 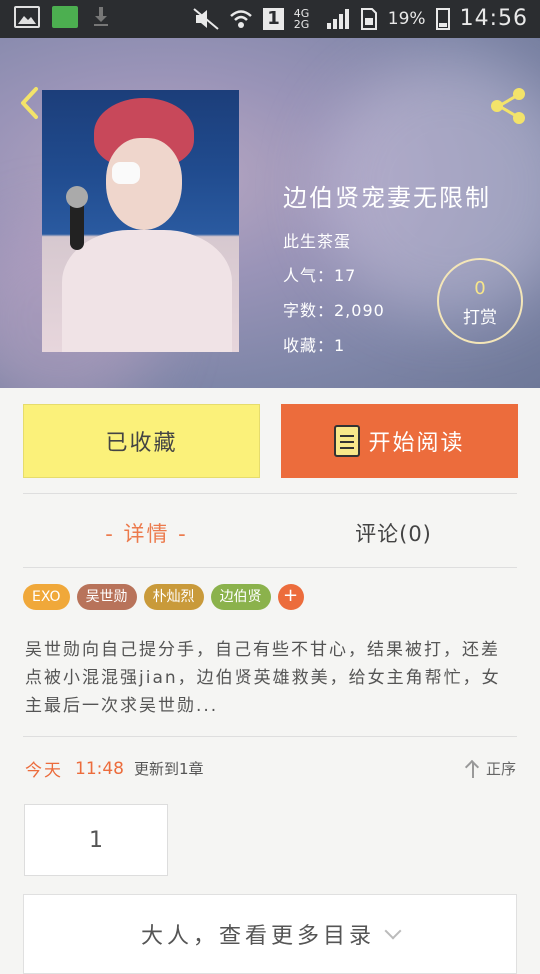 I want to click on tip-count: 0, so click(x=480, y=288).